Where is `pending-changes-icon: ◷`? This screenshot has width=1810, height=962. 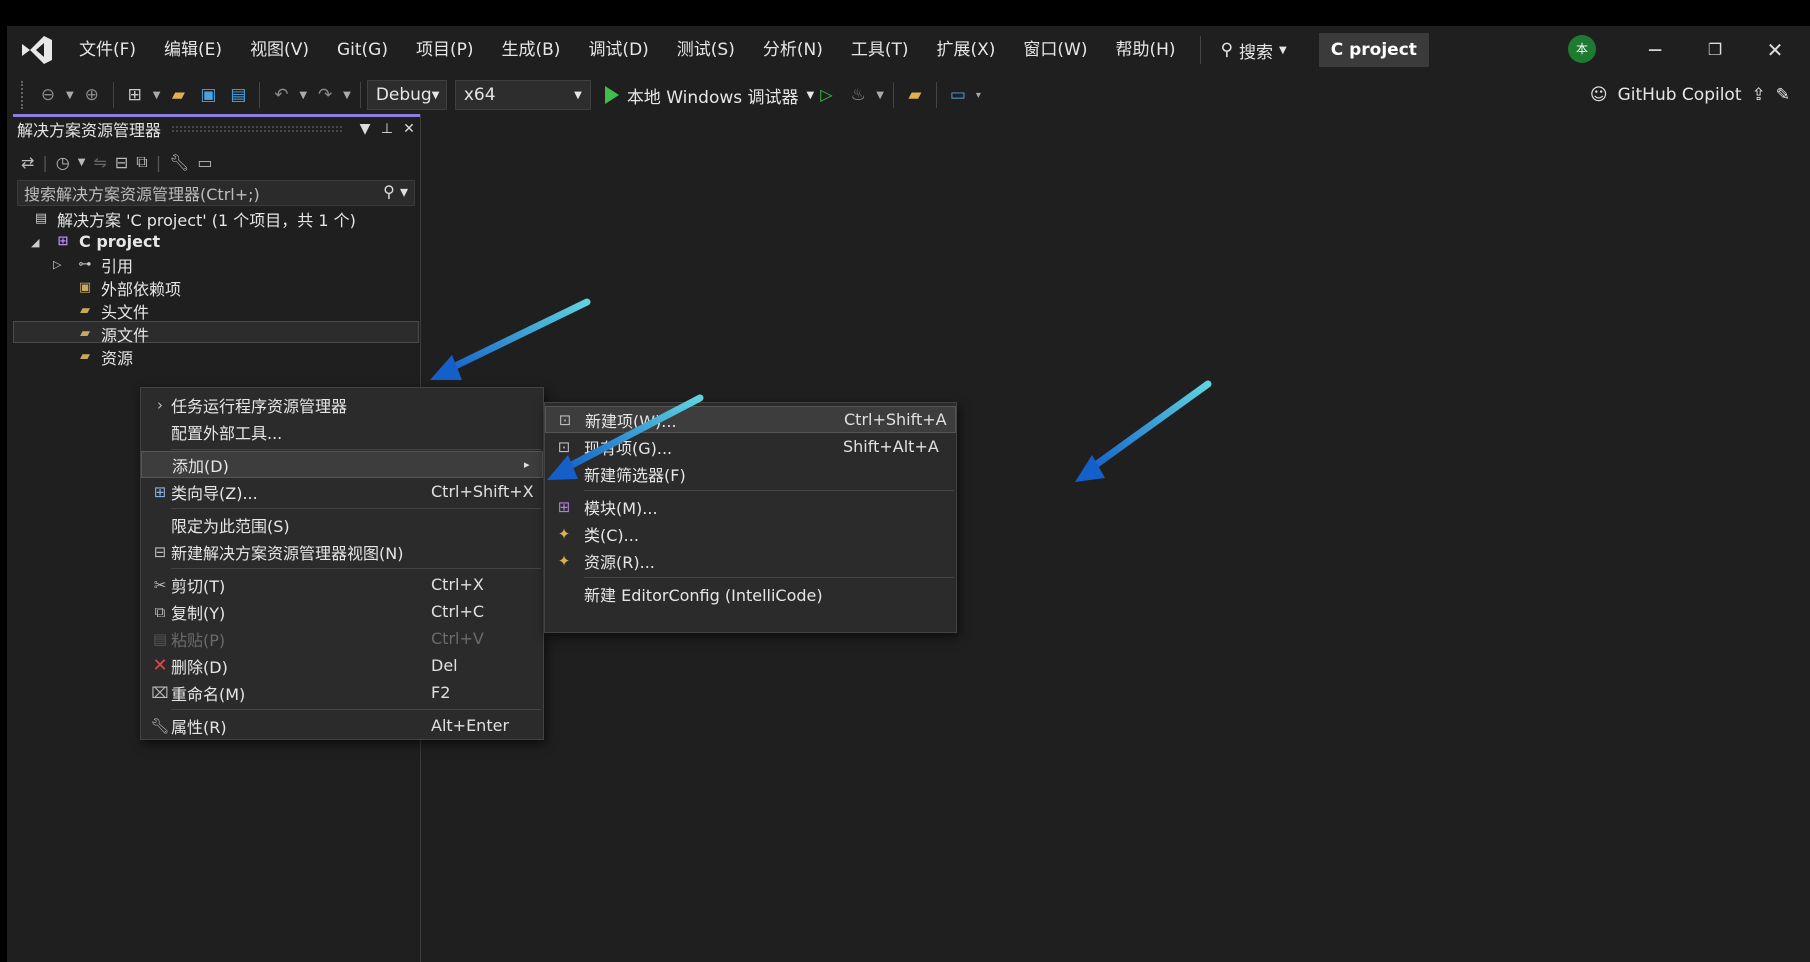 pending-changes-icon: ◷ is located at coordinates (63, 162).